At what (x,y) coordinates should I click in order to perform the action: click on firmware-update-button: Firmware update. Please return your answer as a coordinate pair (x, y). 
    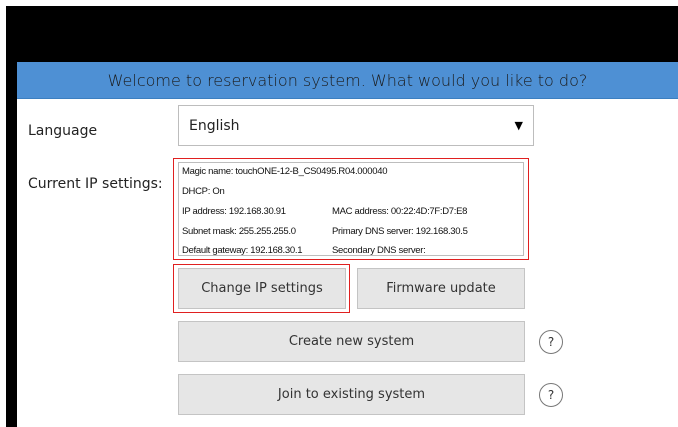
    Looking at the image, I should click on (441, 288).